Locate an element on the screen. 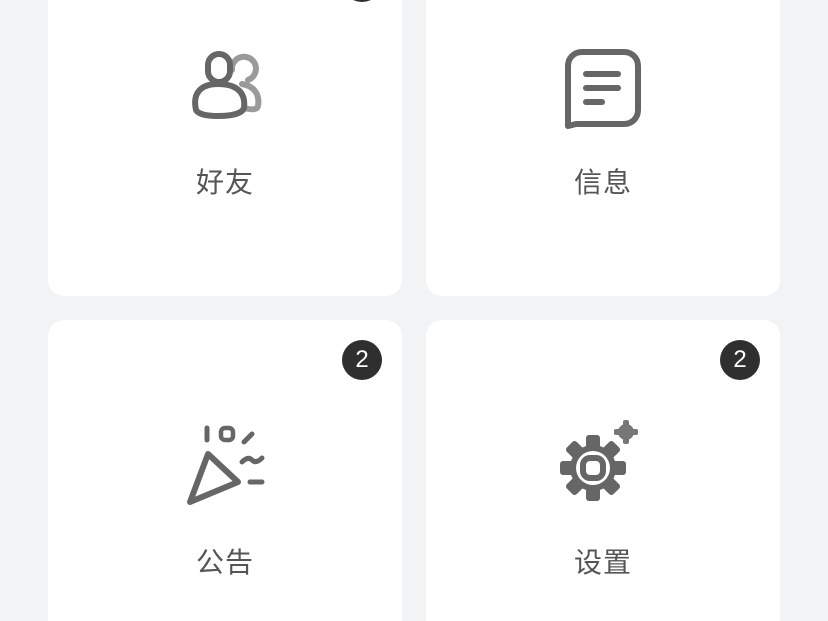 The image size is (828, 621). badge-partial is located at coordinates (362, 1).